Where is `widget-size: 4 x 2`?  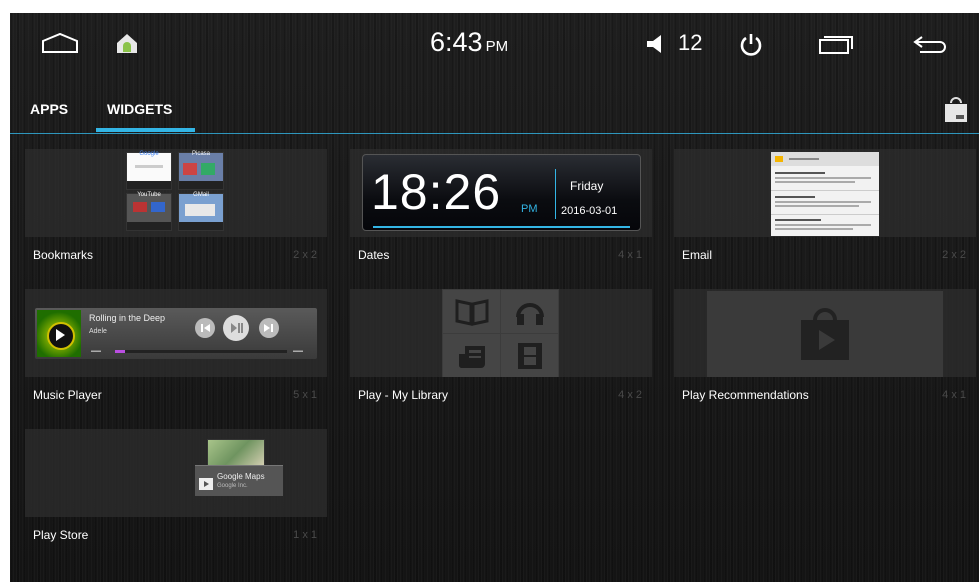
widget-size: 4 x 2 is located at coordinates (630, 395).